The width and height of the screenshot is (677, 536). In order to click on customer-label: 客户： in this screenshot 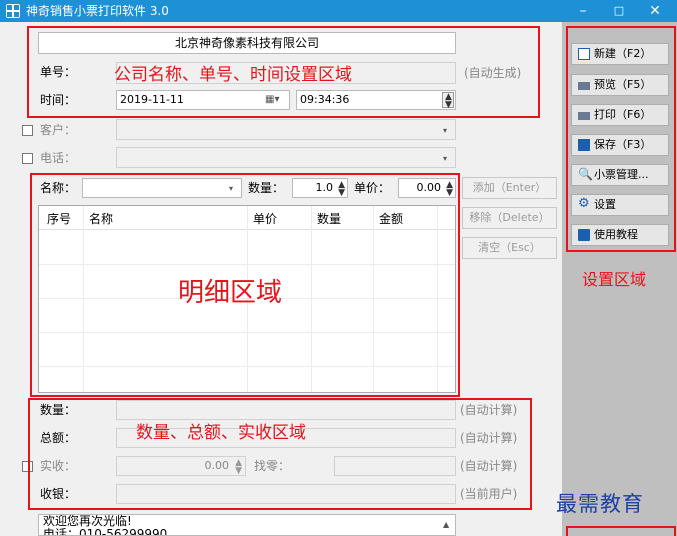, I will do `click(58, 130)`.